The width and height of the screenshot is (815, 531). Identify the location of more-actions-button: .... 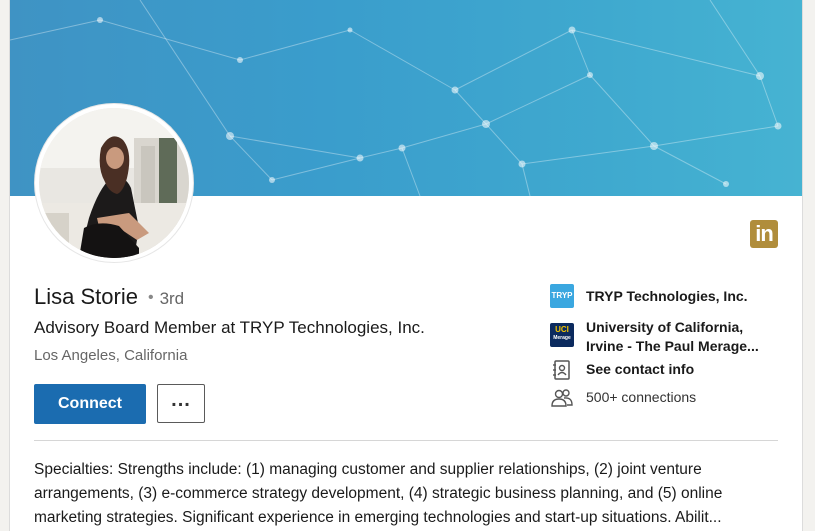
(181, 403).